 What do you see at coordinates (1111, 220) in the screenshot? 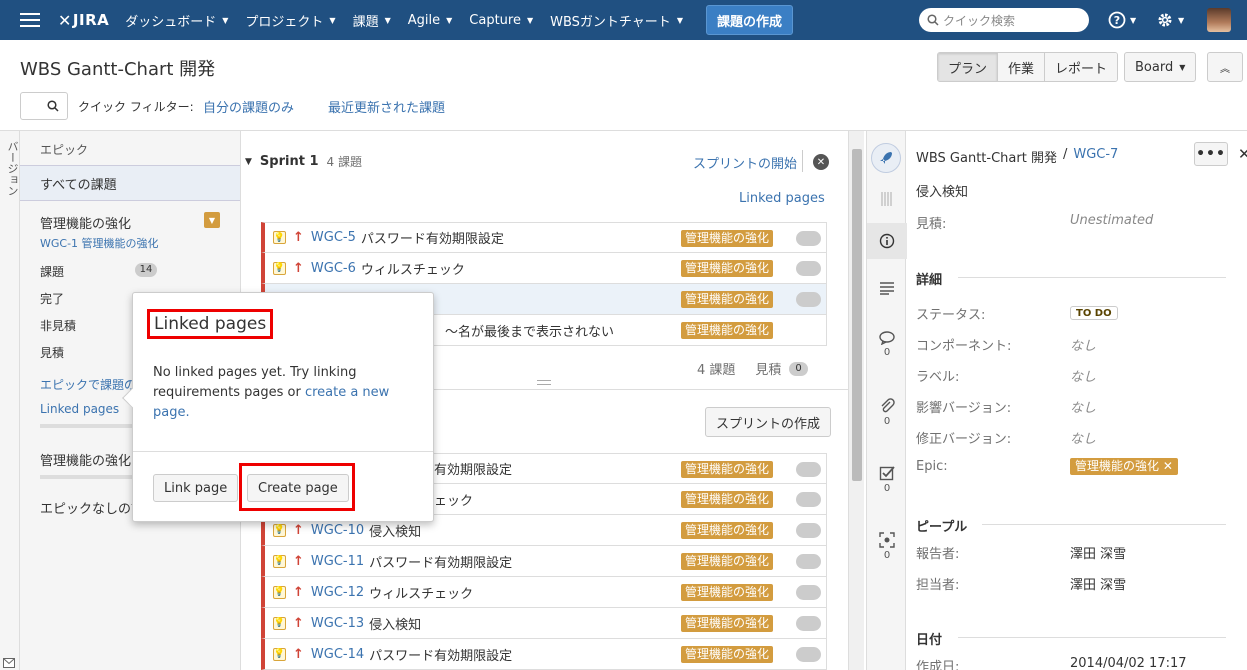
I see `estimate-value: Unestimated` at bounding box center [1111, 220].